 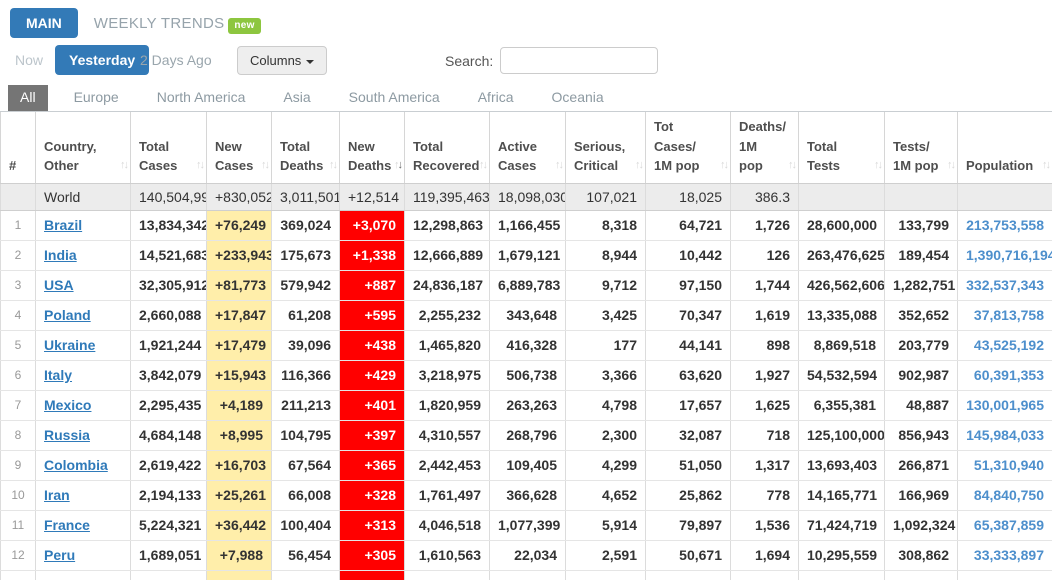 What do you see at coordinates (158, 156) in the screenshot?
I see `col-header-label: Total Cases` at bounding box center [158, 156].